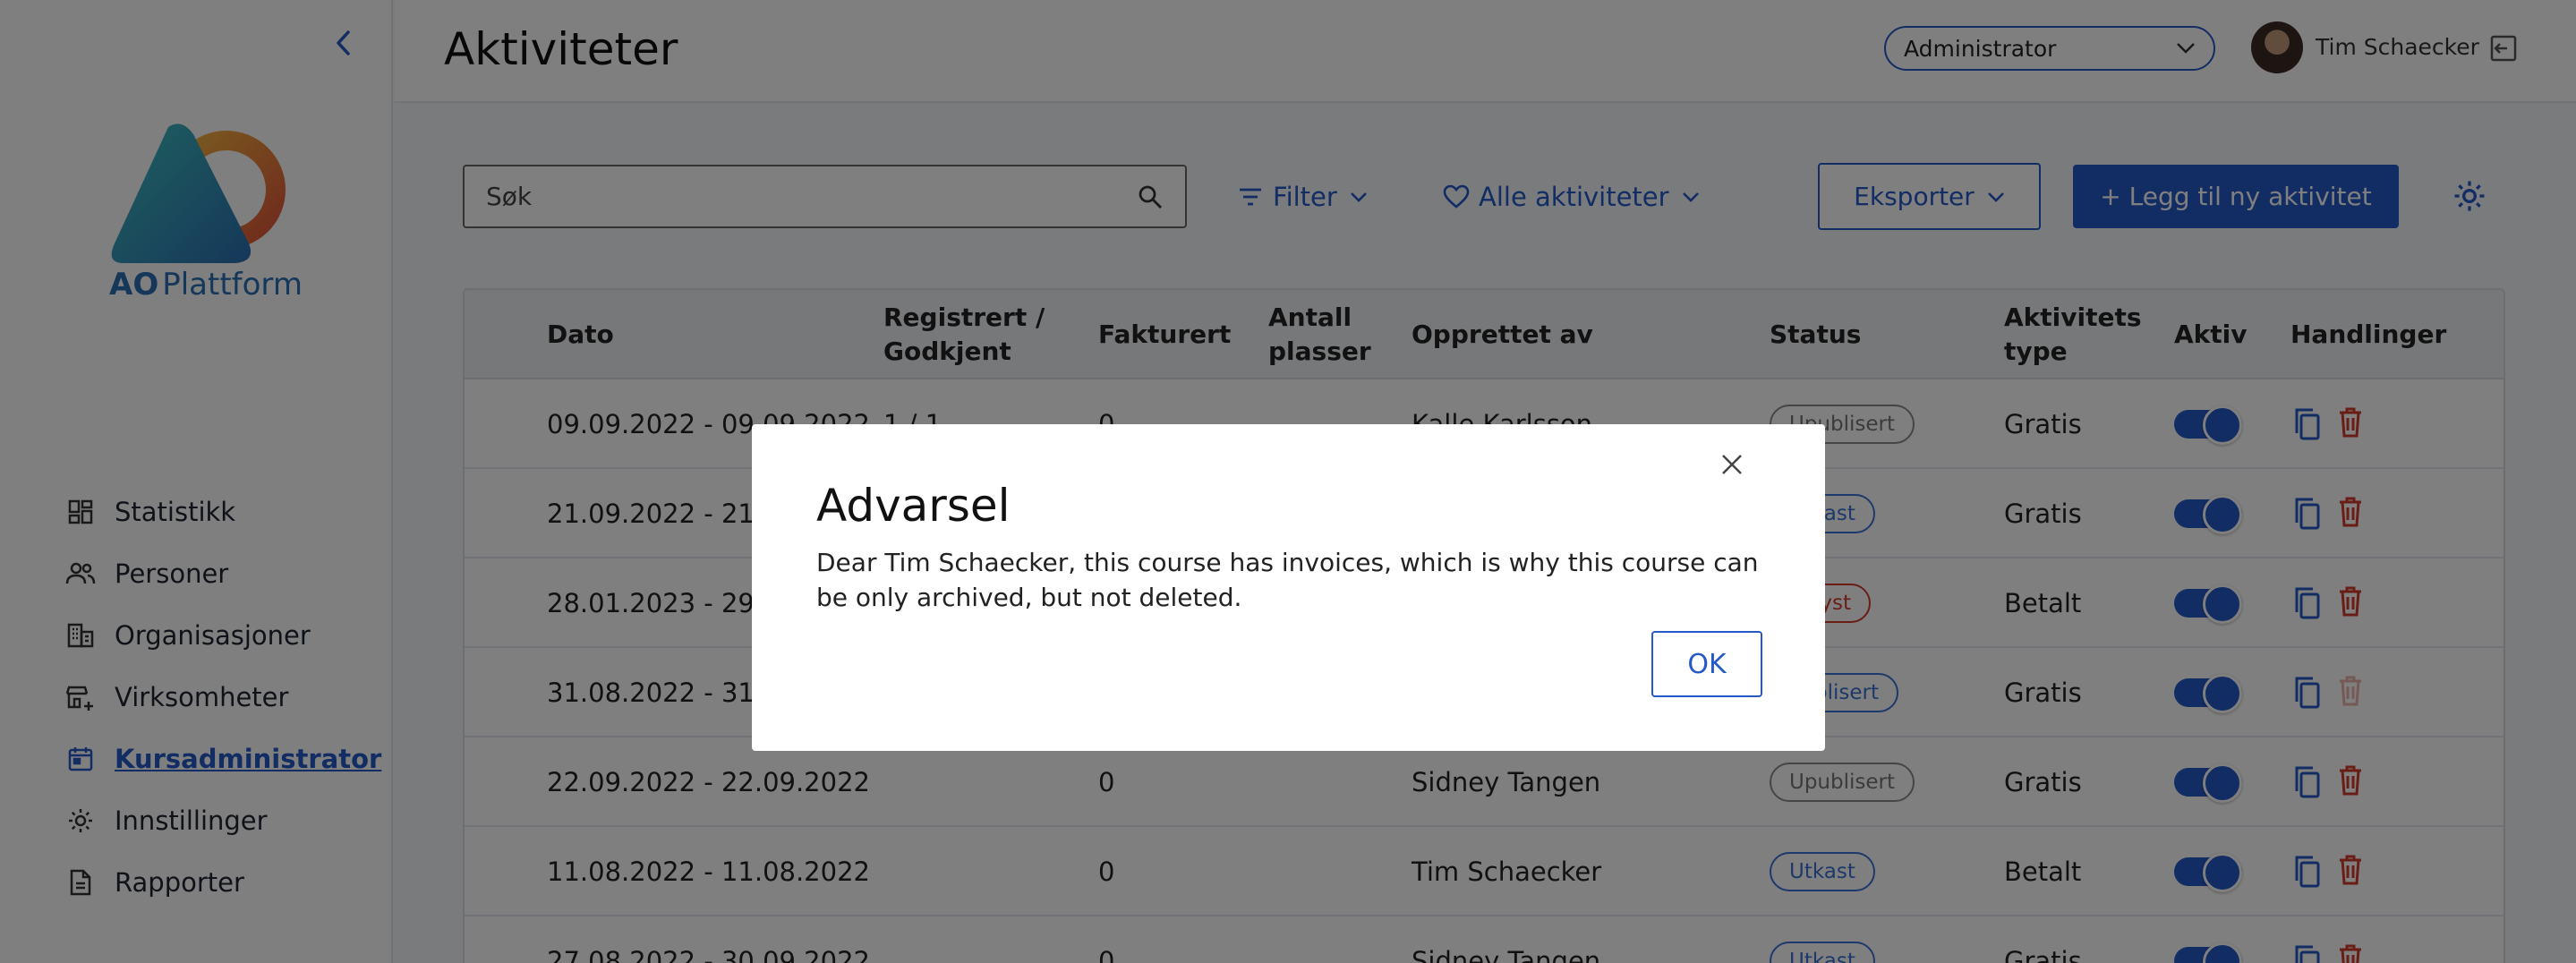 The image size is (2576, 963). I want to click on dialog-title: Advarsel, so click(913, 506).